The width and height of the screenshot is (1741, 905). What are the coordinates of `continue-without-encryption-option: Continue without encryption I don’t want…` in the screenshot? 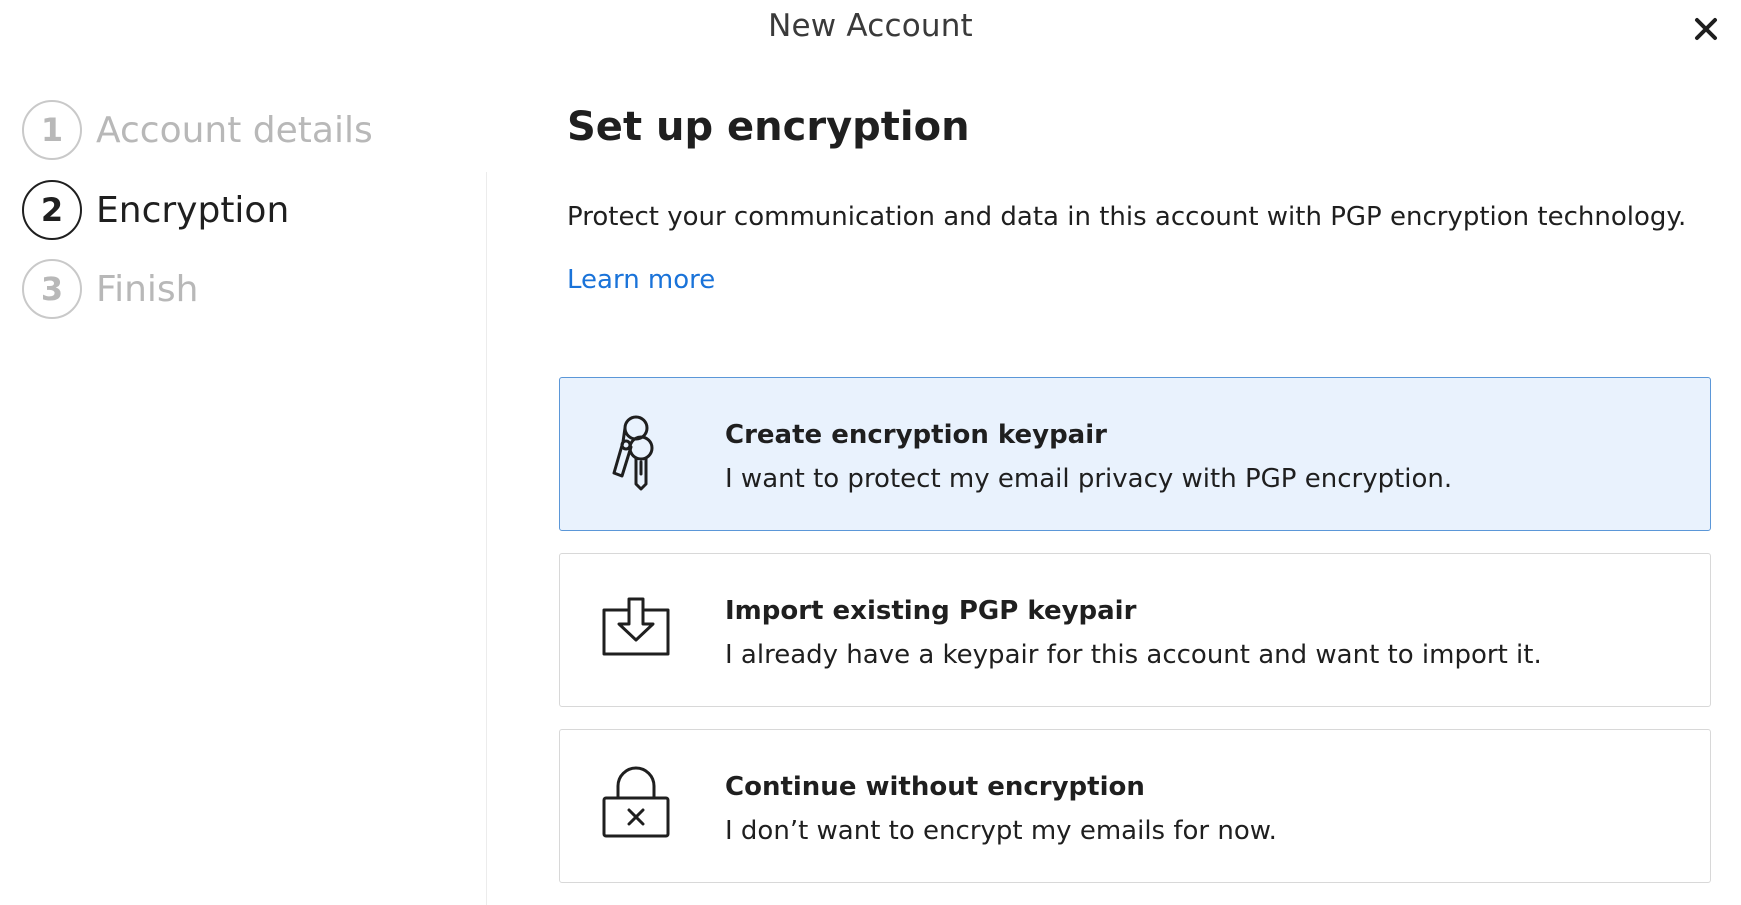 It's located at (1135, 806).